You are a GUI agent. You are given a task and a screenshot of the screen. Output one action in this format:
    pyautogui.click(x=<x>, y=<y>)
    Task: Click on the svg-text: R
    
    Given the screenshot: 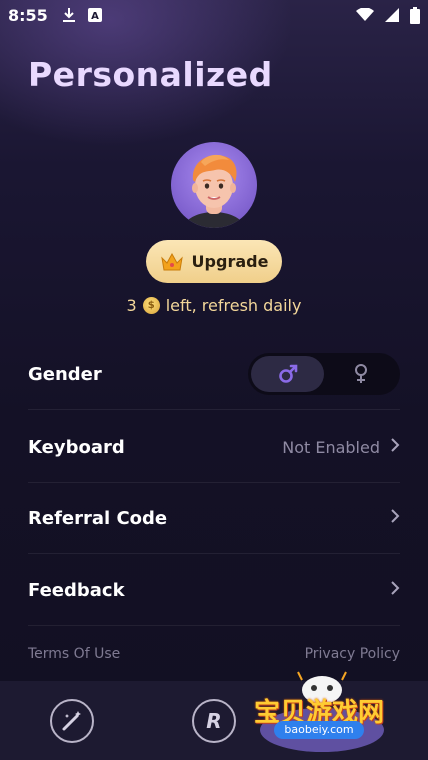 What is the action you would take?
    pyautogui.click(x=213, y=721)
    